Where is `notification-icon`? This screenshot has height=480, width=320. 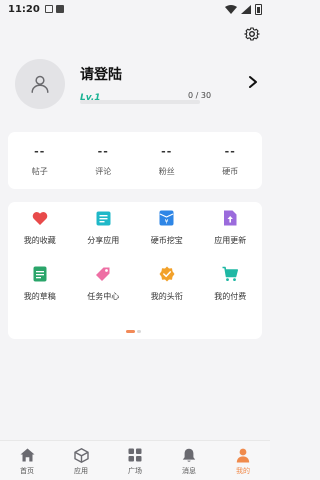 notification-icon is located at coordinates (48, 9).